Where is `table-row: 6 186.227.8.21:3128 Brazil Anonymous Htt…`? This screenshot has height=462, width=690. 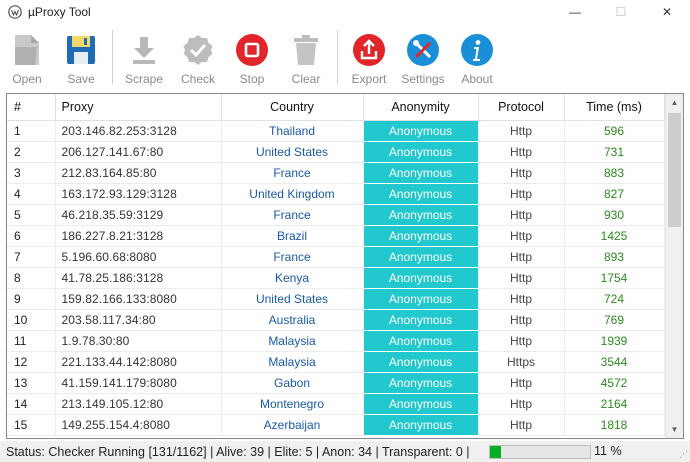
table-row: 6 186.227.8.21:3128 Brazil Anonymous Htt… is located at coordinates (336, 236).